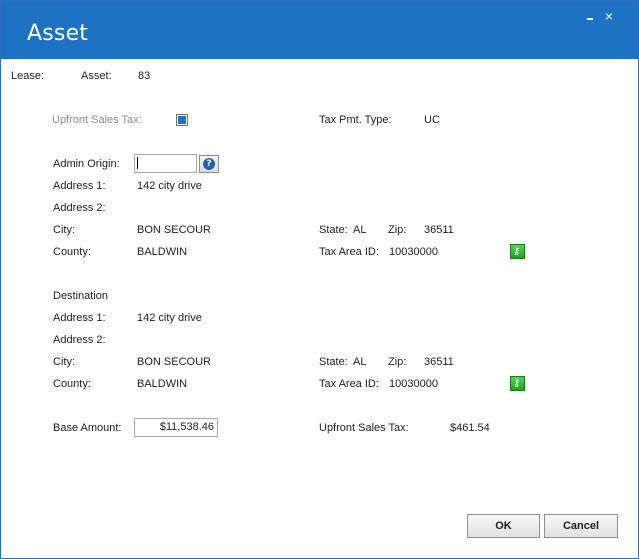 This screenshot has height=559, width=639. What do you see at coordinates (439, 230) in the screenshot?
I see `origin-zip-value: 36511` at bounding box center [439, 230].